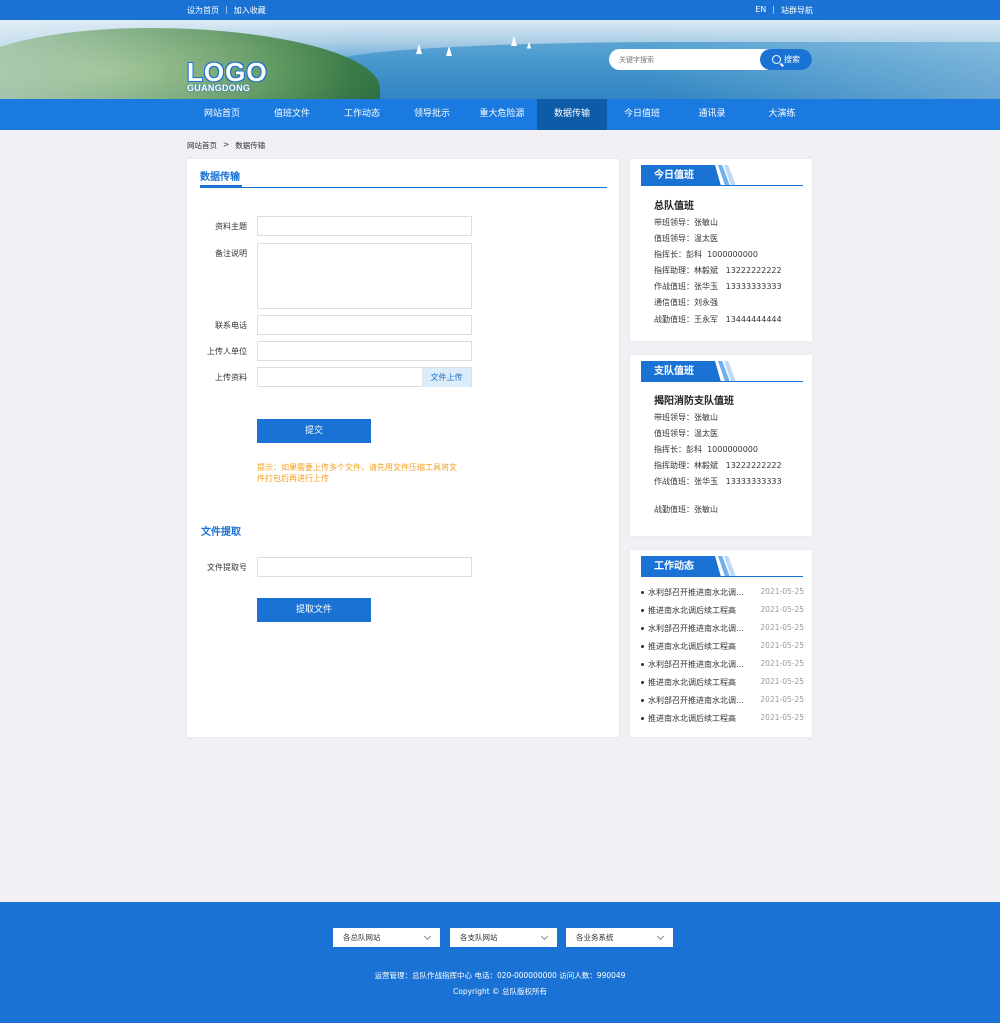 The image size is (1000, 1023). I want to click on footer-copyright: Copyright © 总队版权所有, so click(500, 991).